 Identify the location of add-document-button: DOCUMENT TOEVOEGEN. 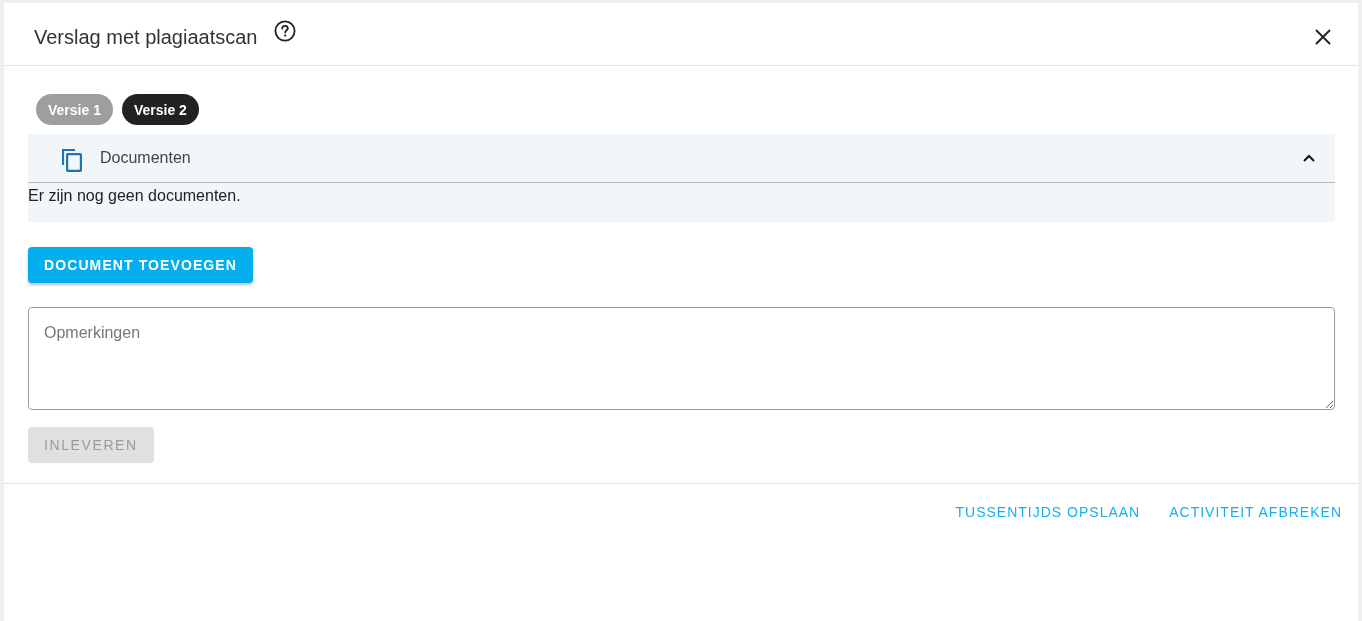
(140, 265).